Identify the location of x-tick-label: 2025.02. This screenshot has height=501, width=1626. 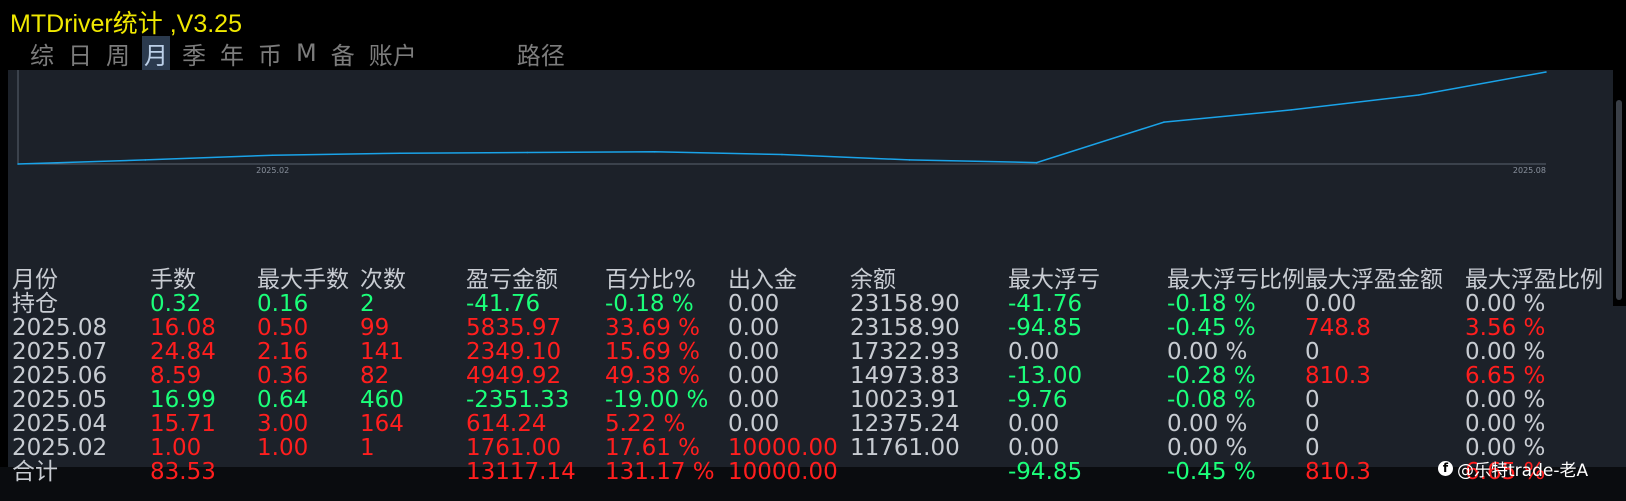
(272, 170).